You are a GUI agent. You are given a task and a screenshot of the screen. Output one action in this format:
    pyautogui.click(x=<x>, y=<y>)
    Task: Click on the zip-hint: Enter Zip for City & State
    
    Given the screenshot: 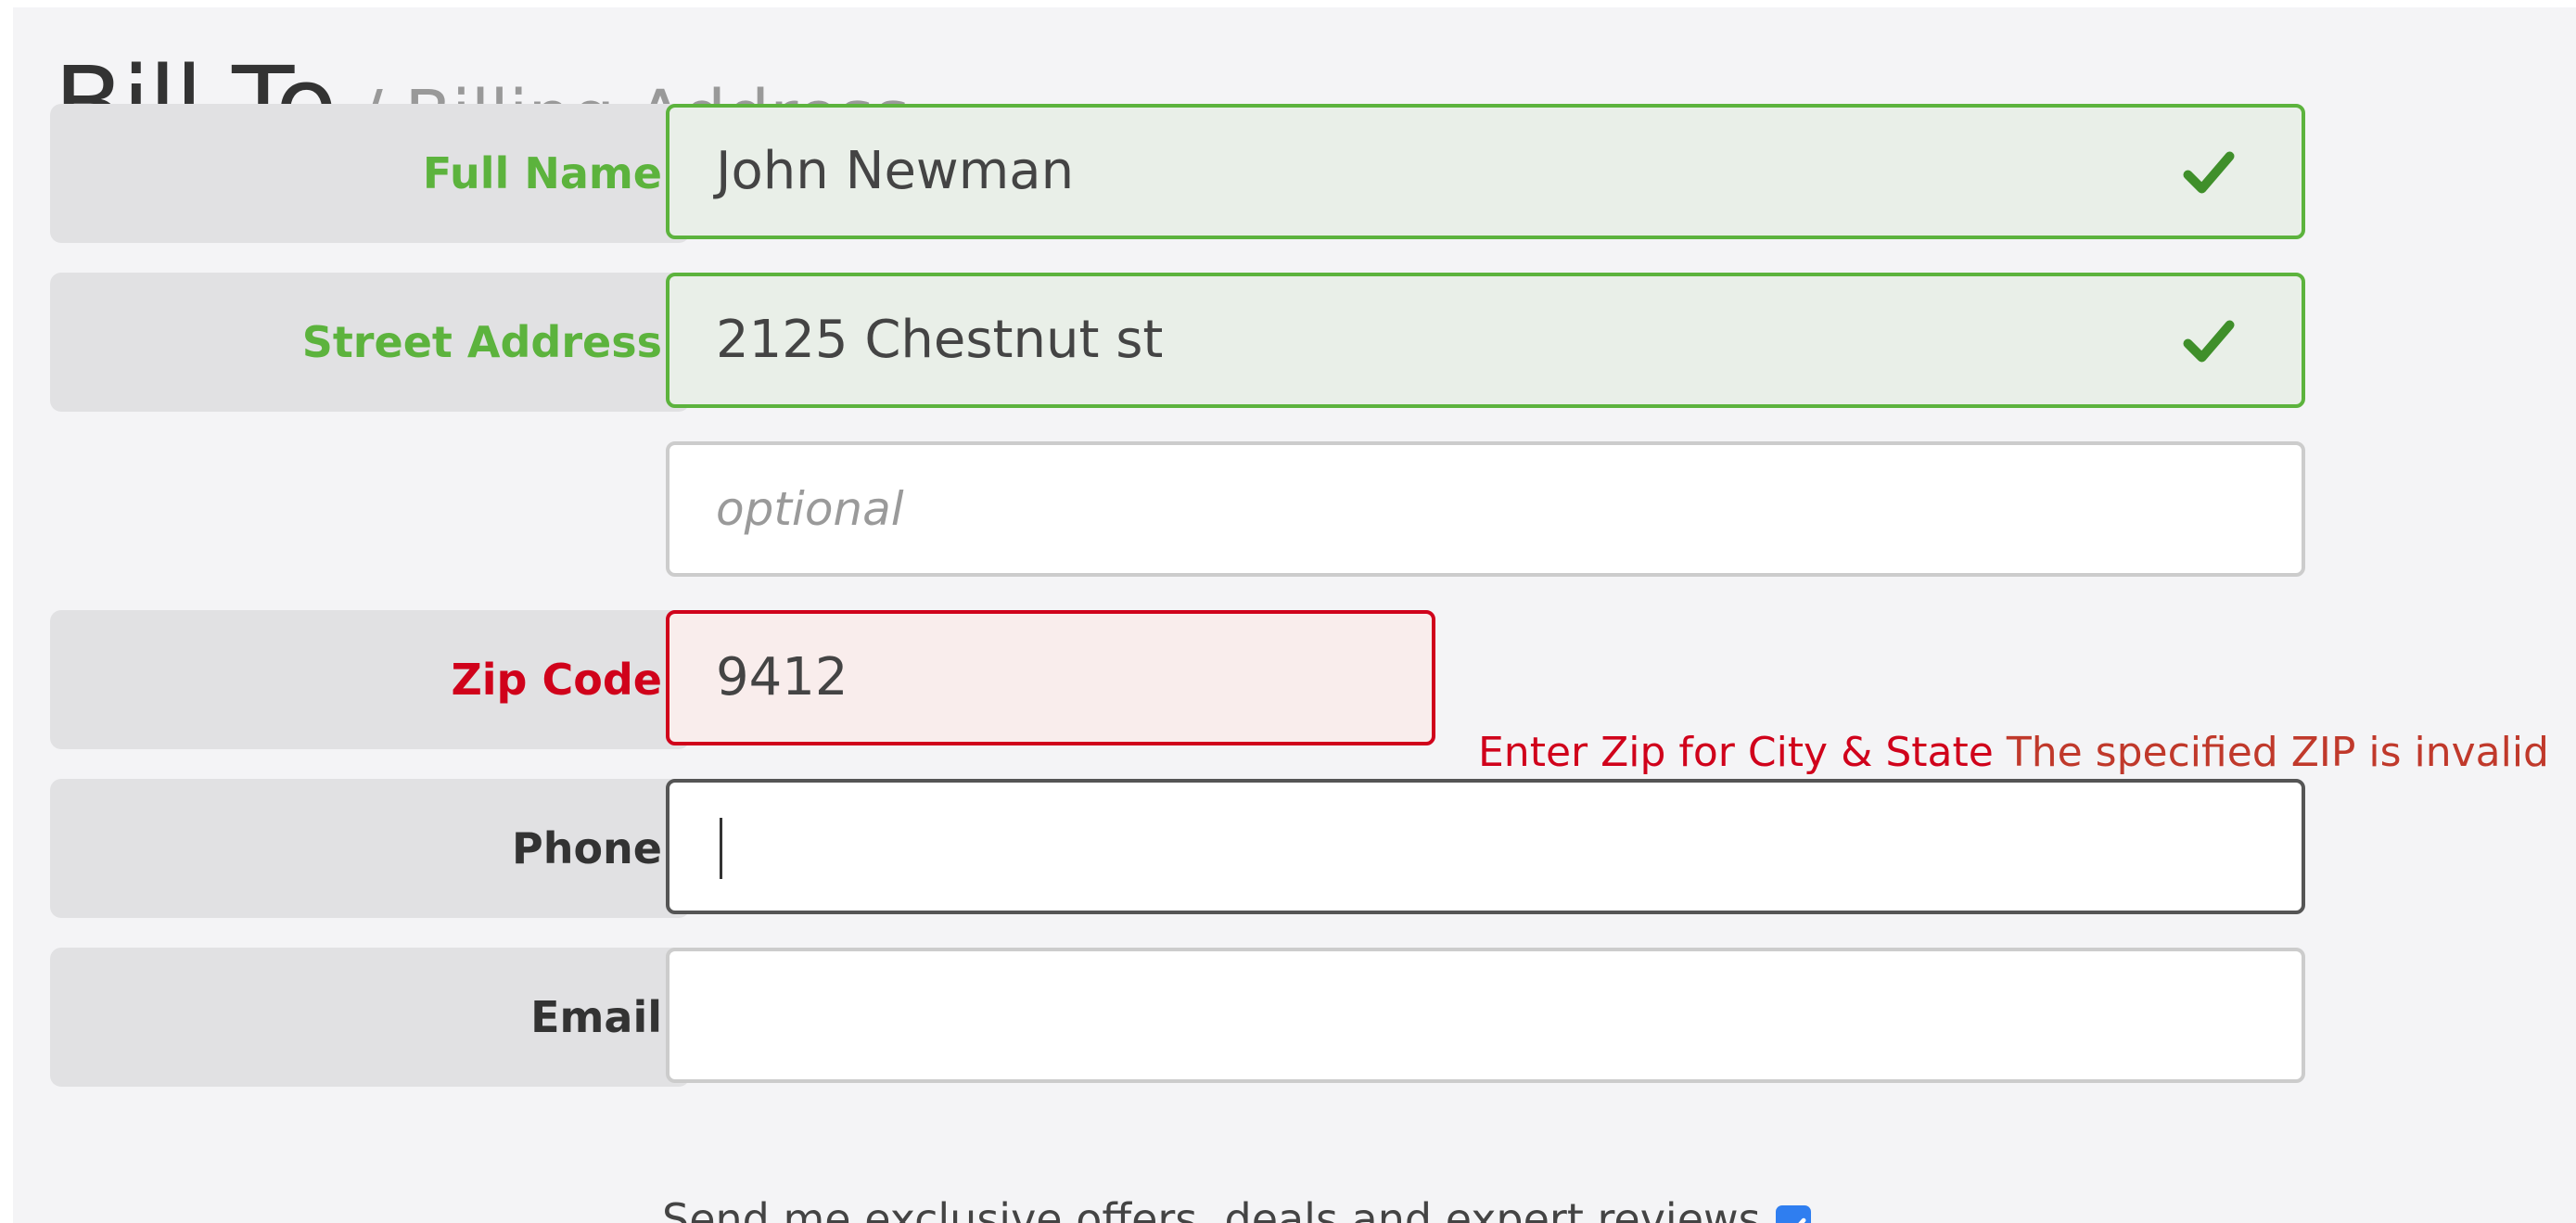 What is the action you would take?
    pyautogui.click(x=1736, y=753)
    